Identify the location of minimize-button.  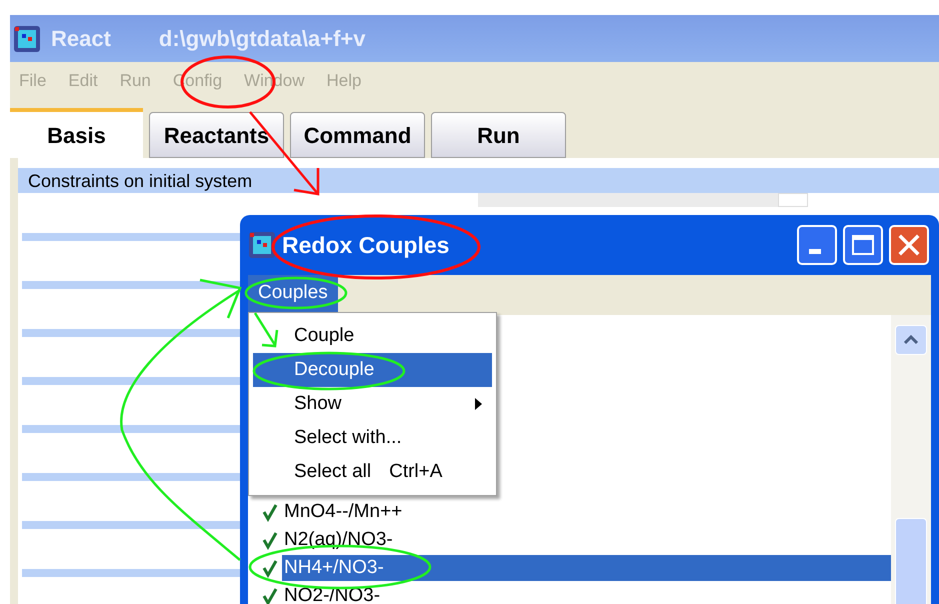
(817, 245).